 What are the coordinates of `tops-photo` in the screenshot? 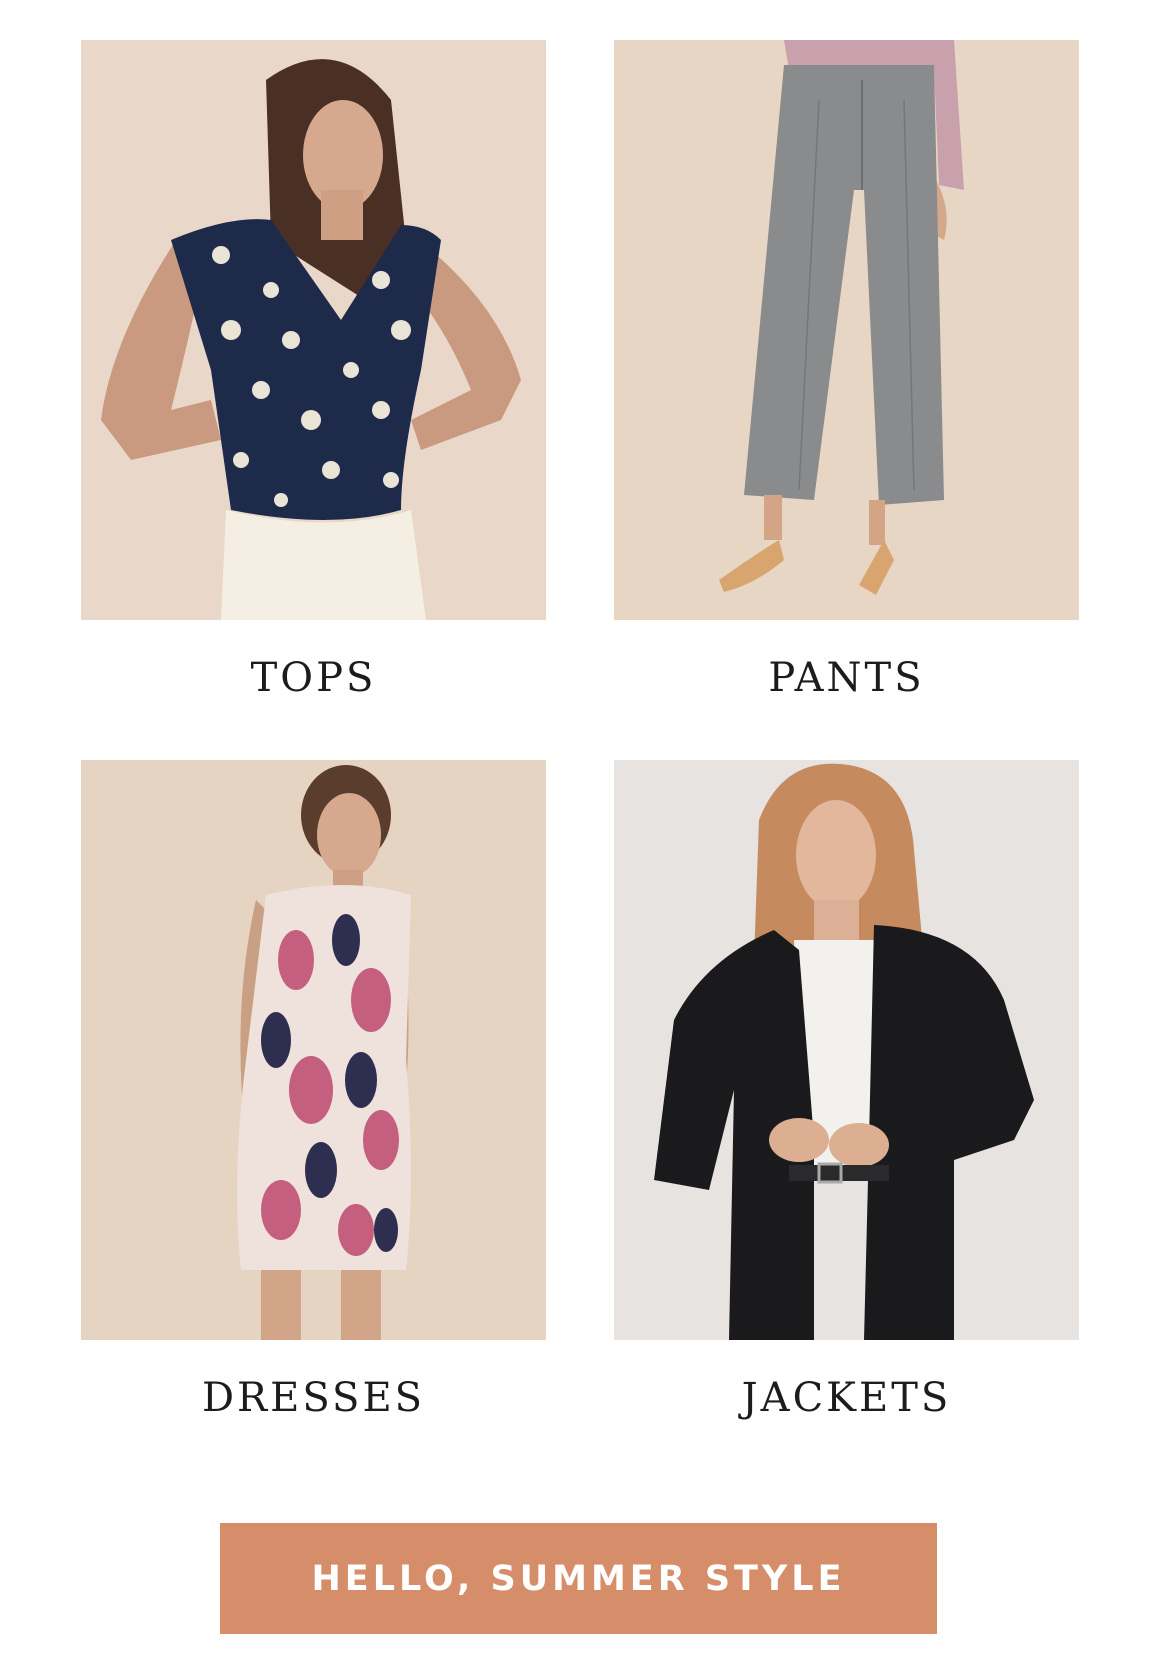 It's located at (313, 330).